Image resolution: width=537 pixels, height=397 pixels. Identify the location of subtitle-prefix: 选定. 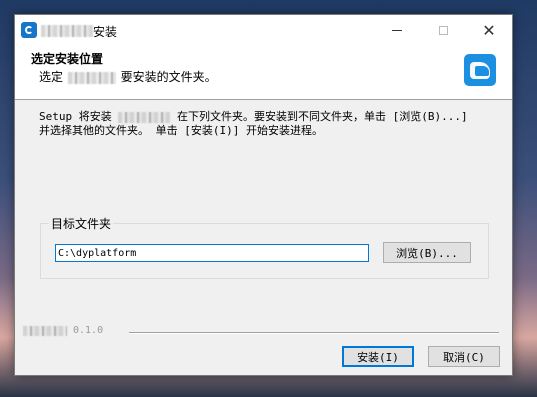
(51, 77).